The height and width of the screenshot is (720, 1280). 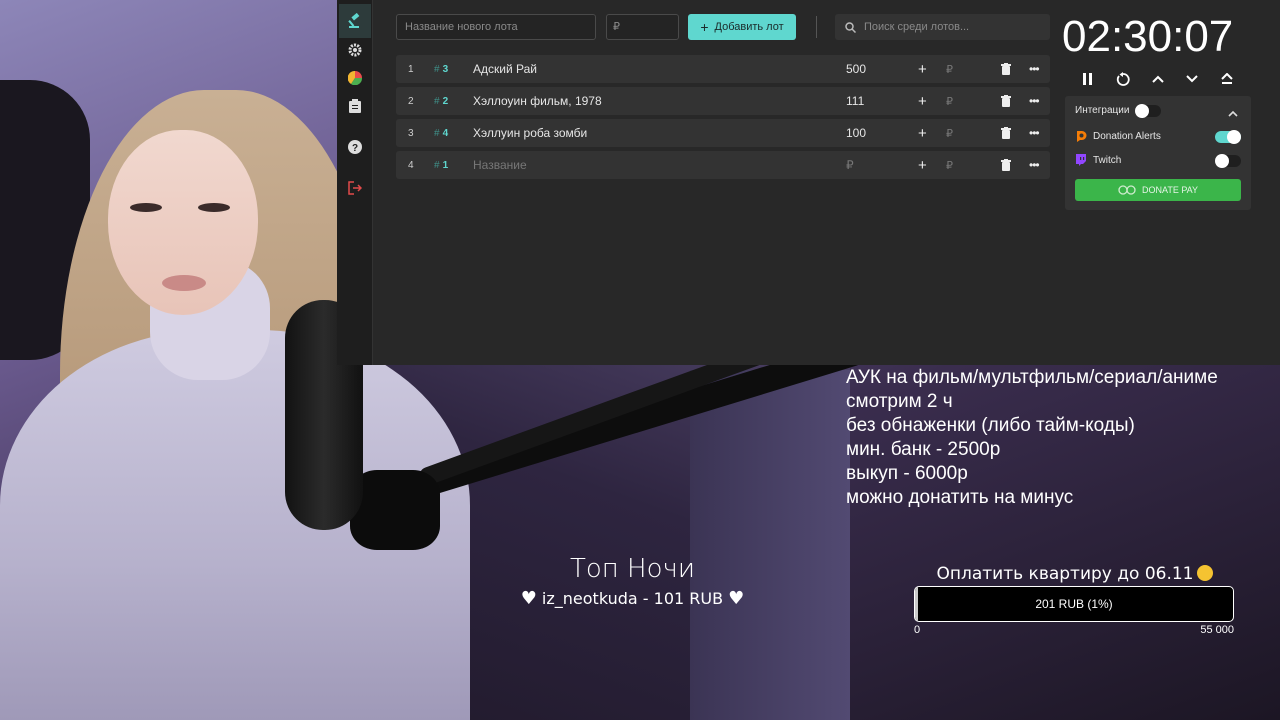 I want to click on lot-id: #3, so click(x=441, y=69).